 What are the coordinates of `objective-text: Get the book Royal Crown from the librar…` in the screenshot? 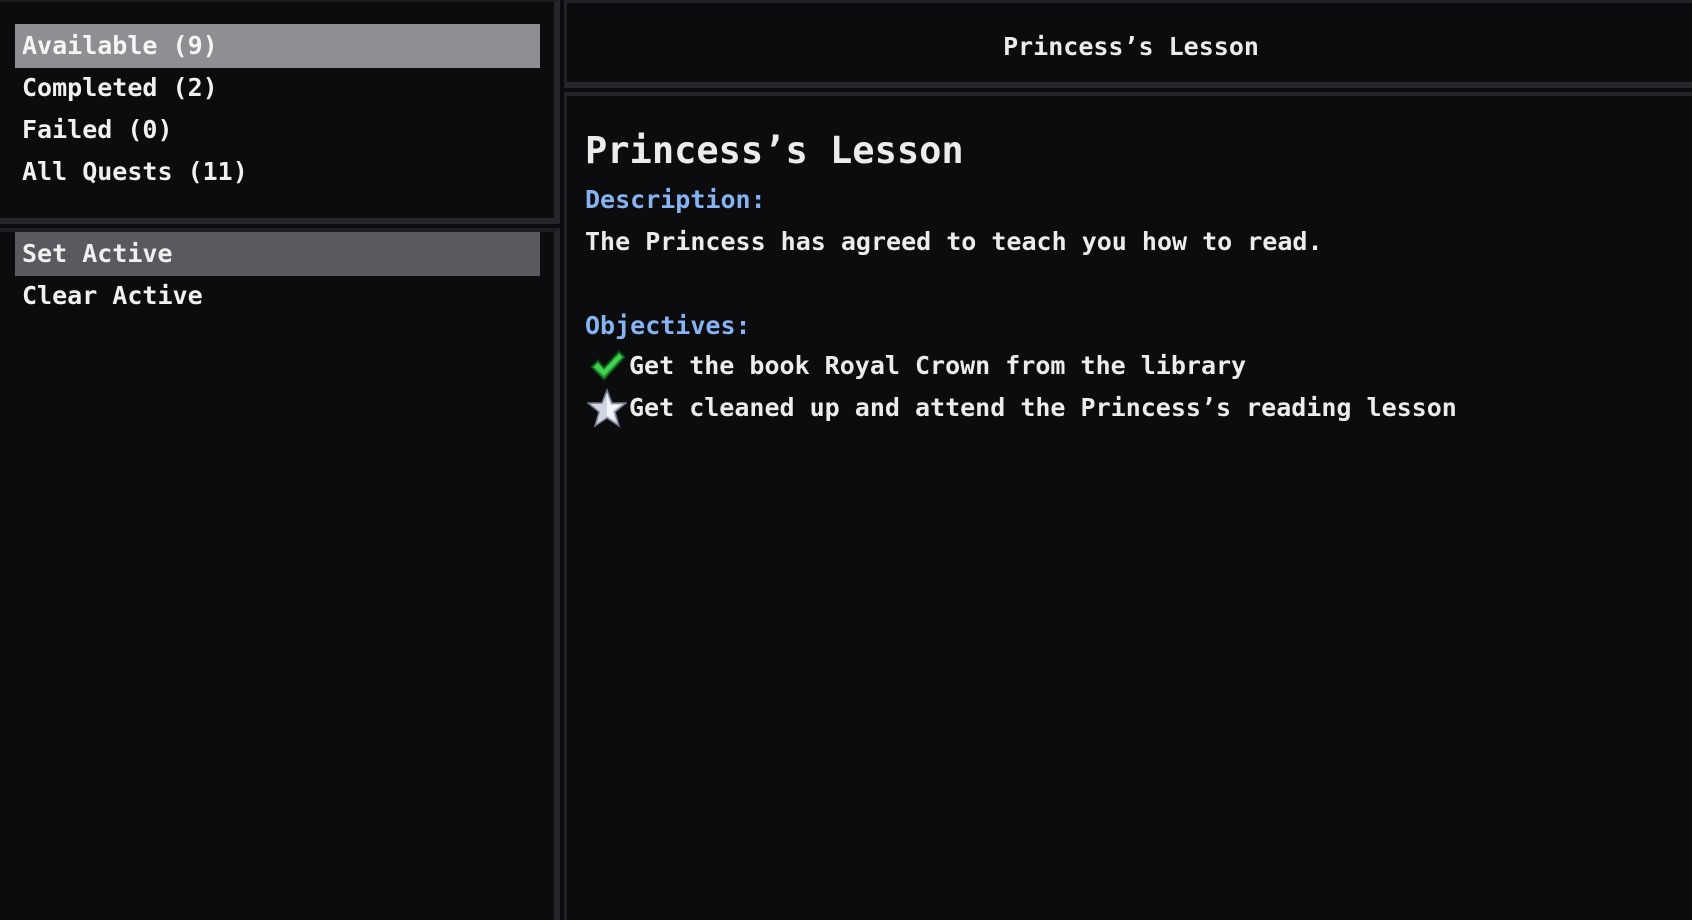 It's located at (938, 365).